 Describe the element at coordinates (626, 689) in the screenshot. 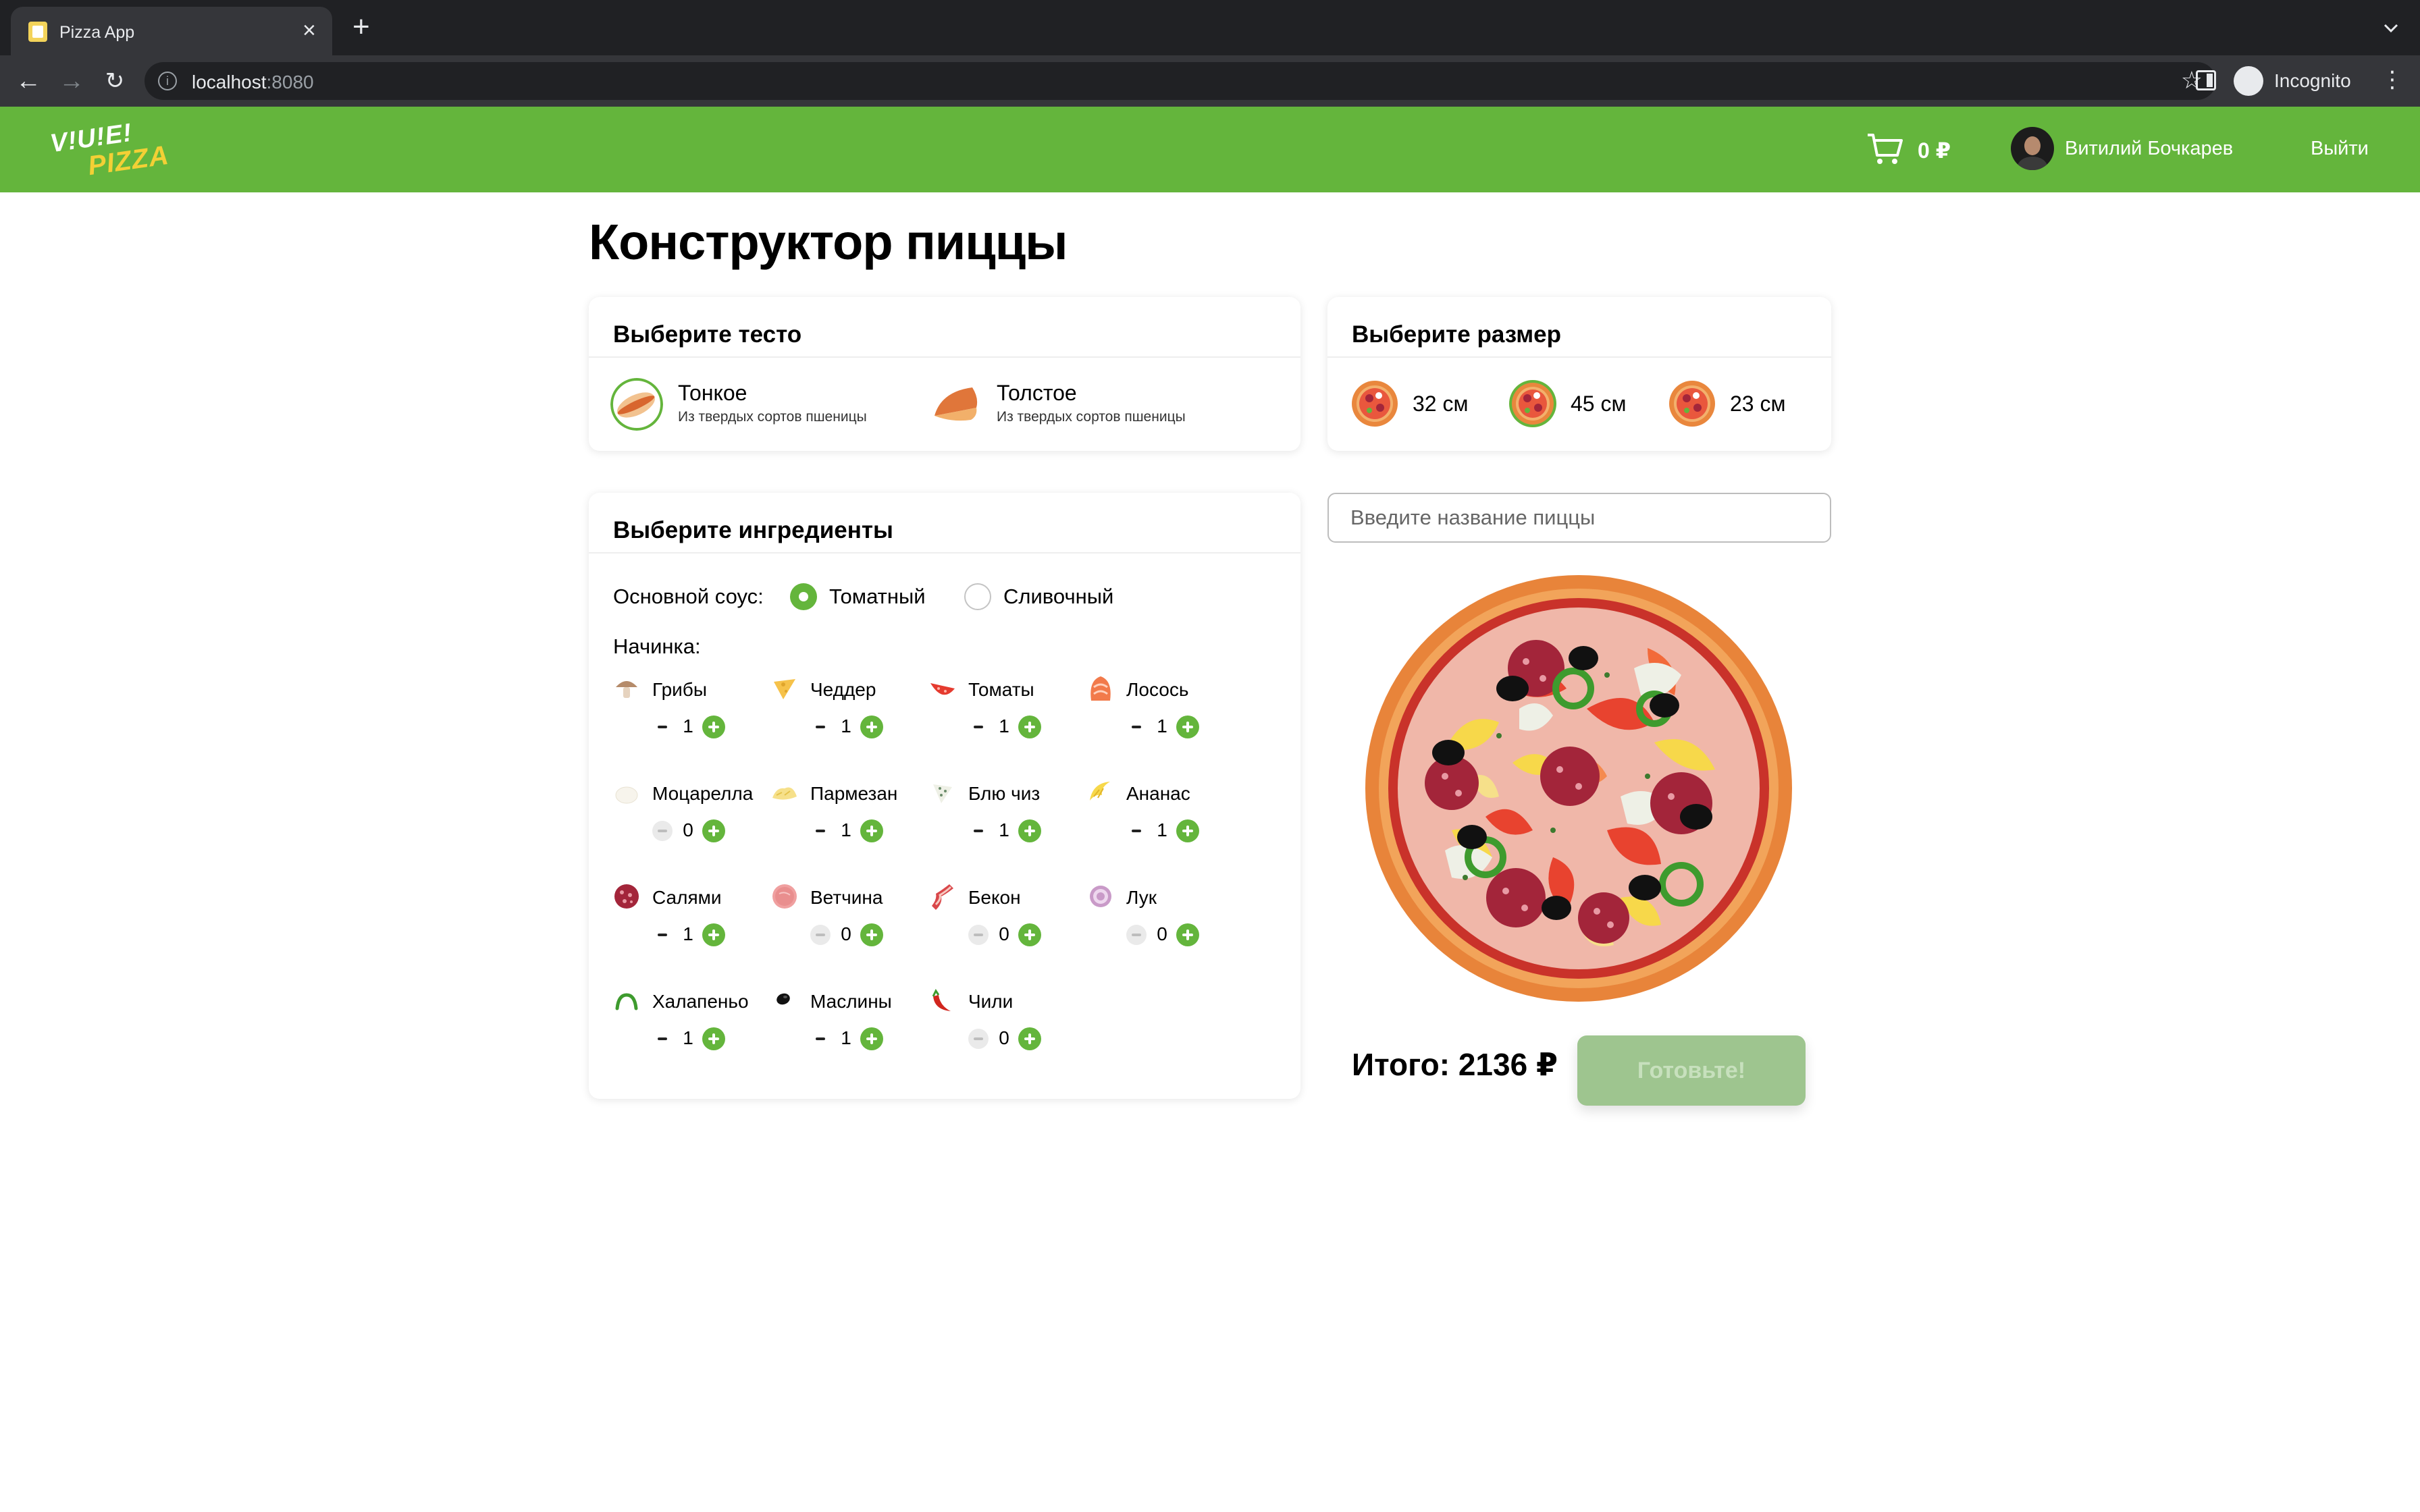

I see `mushroom-icon` at that location.